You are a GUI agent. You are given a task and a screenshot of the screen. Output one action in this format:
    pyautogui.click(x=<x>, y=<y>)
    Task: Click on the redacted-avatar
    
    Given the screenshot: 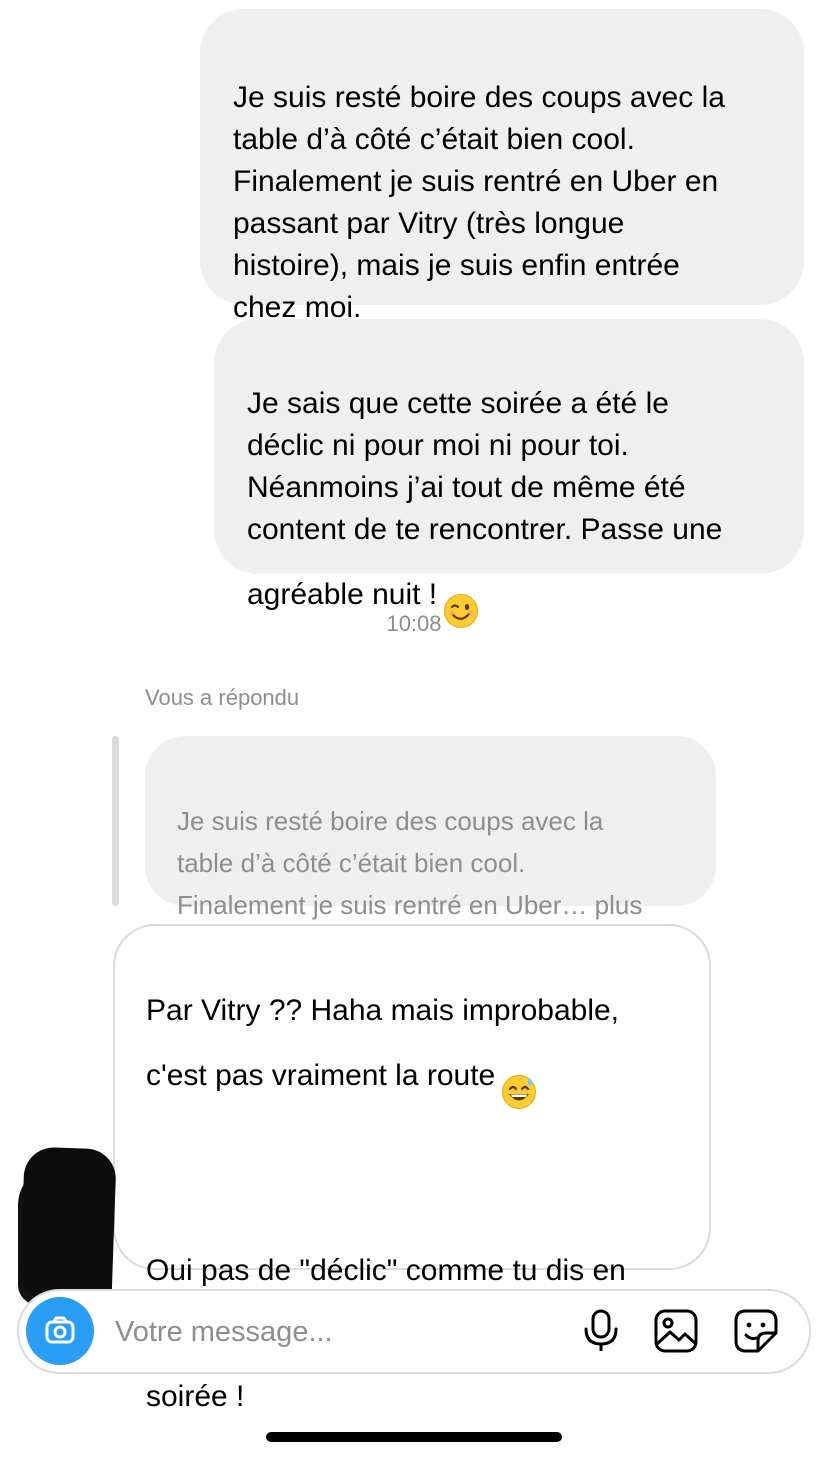 What is the action you would take?
    pyautogui.click(x=68, y=1228)
    